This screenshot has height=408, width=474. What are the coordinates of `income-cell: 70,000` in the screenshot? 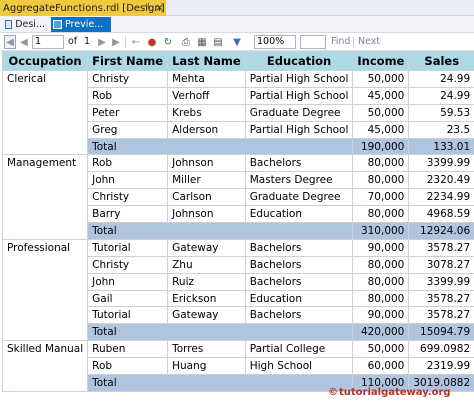 It's located at (381, 197).